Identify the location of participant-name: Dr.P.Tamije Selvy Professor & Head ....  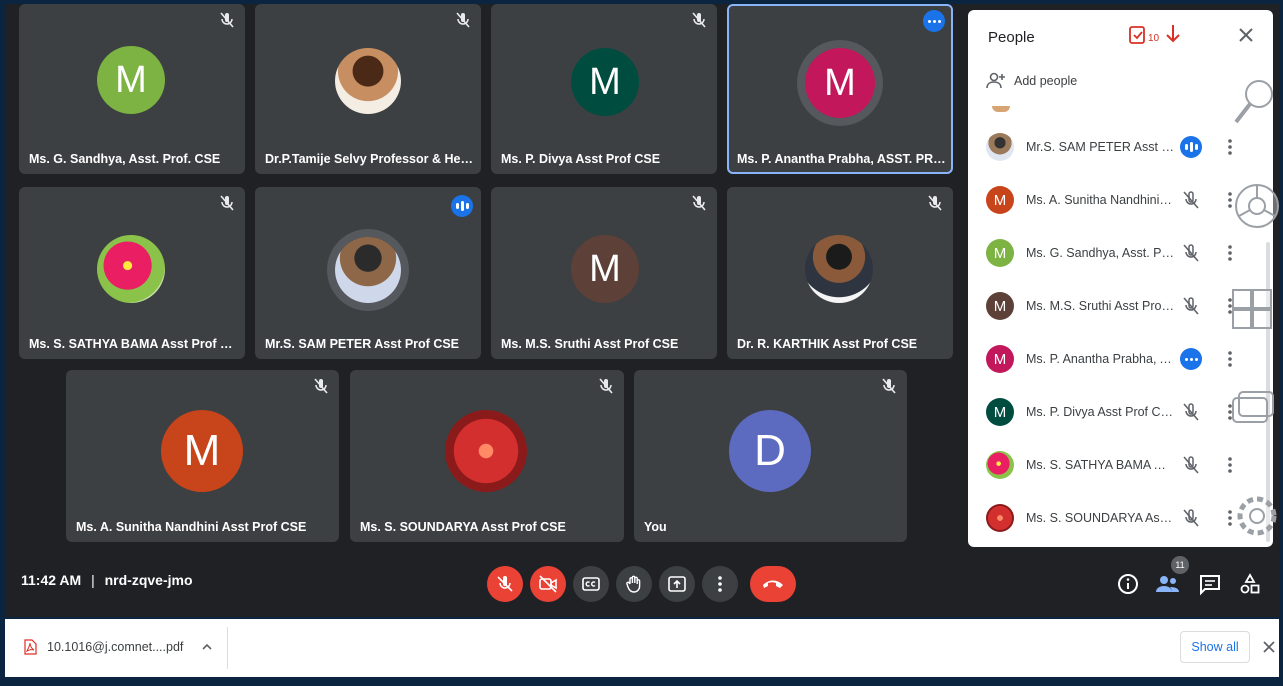
(370, 159).